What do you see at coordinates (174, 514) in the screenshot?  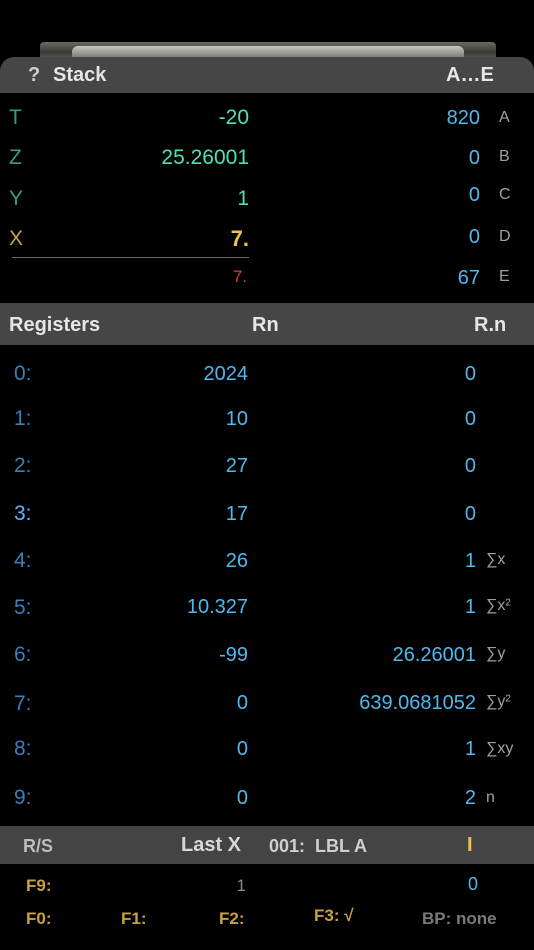 I see `register-rn-value: 17` at bounding box center [174, 514].